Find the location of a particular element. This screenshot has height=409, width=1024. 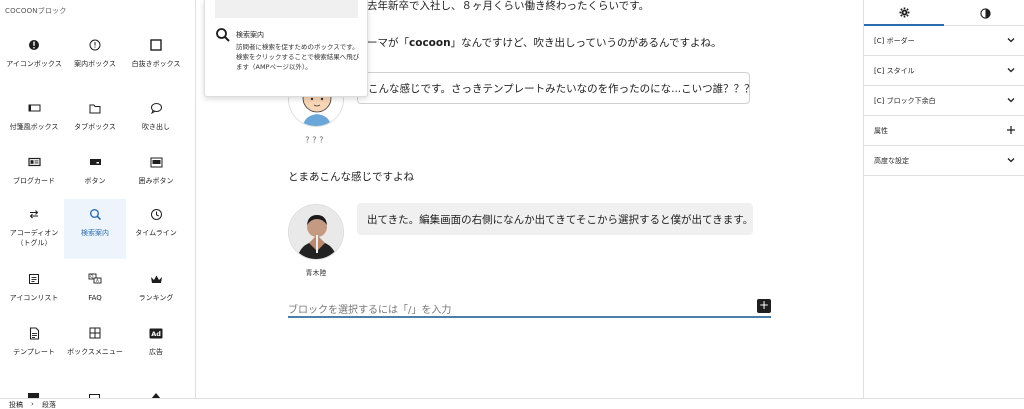

block-item-blank-box: 白抜きボックス is located at coordinates (156, 60).